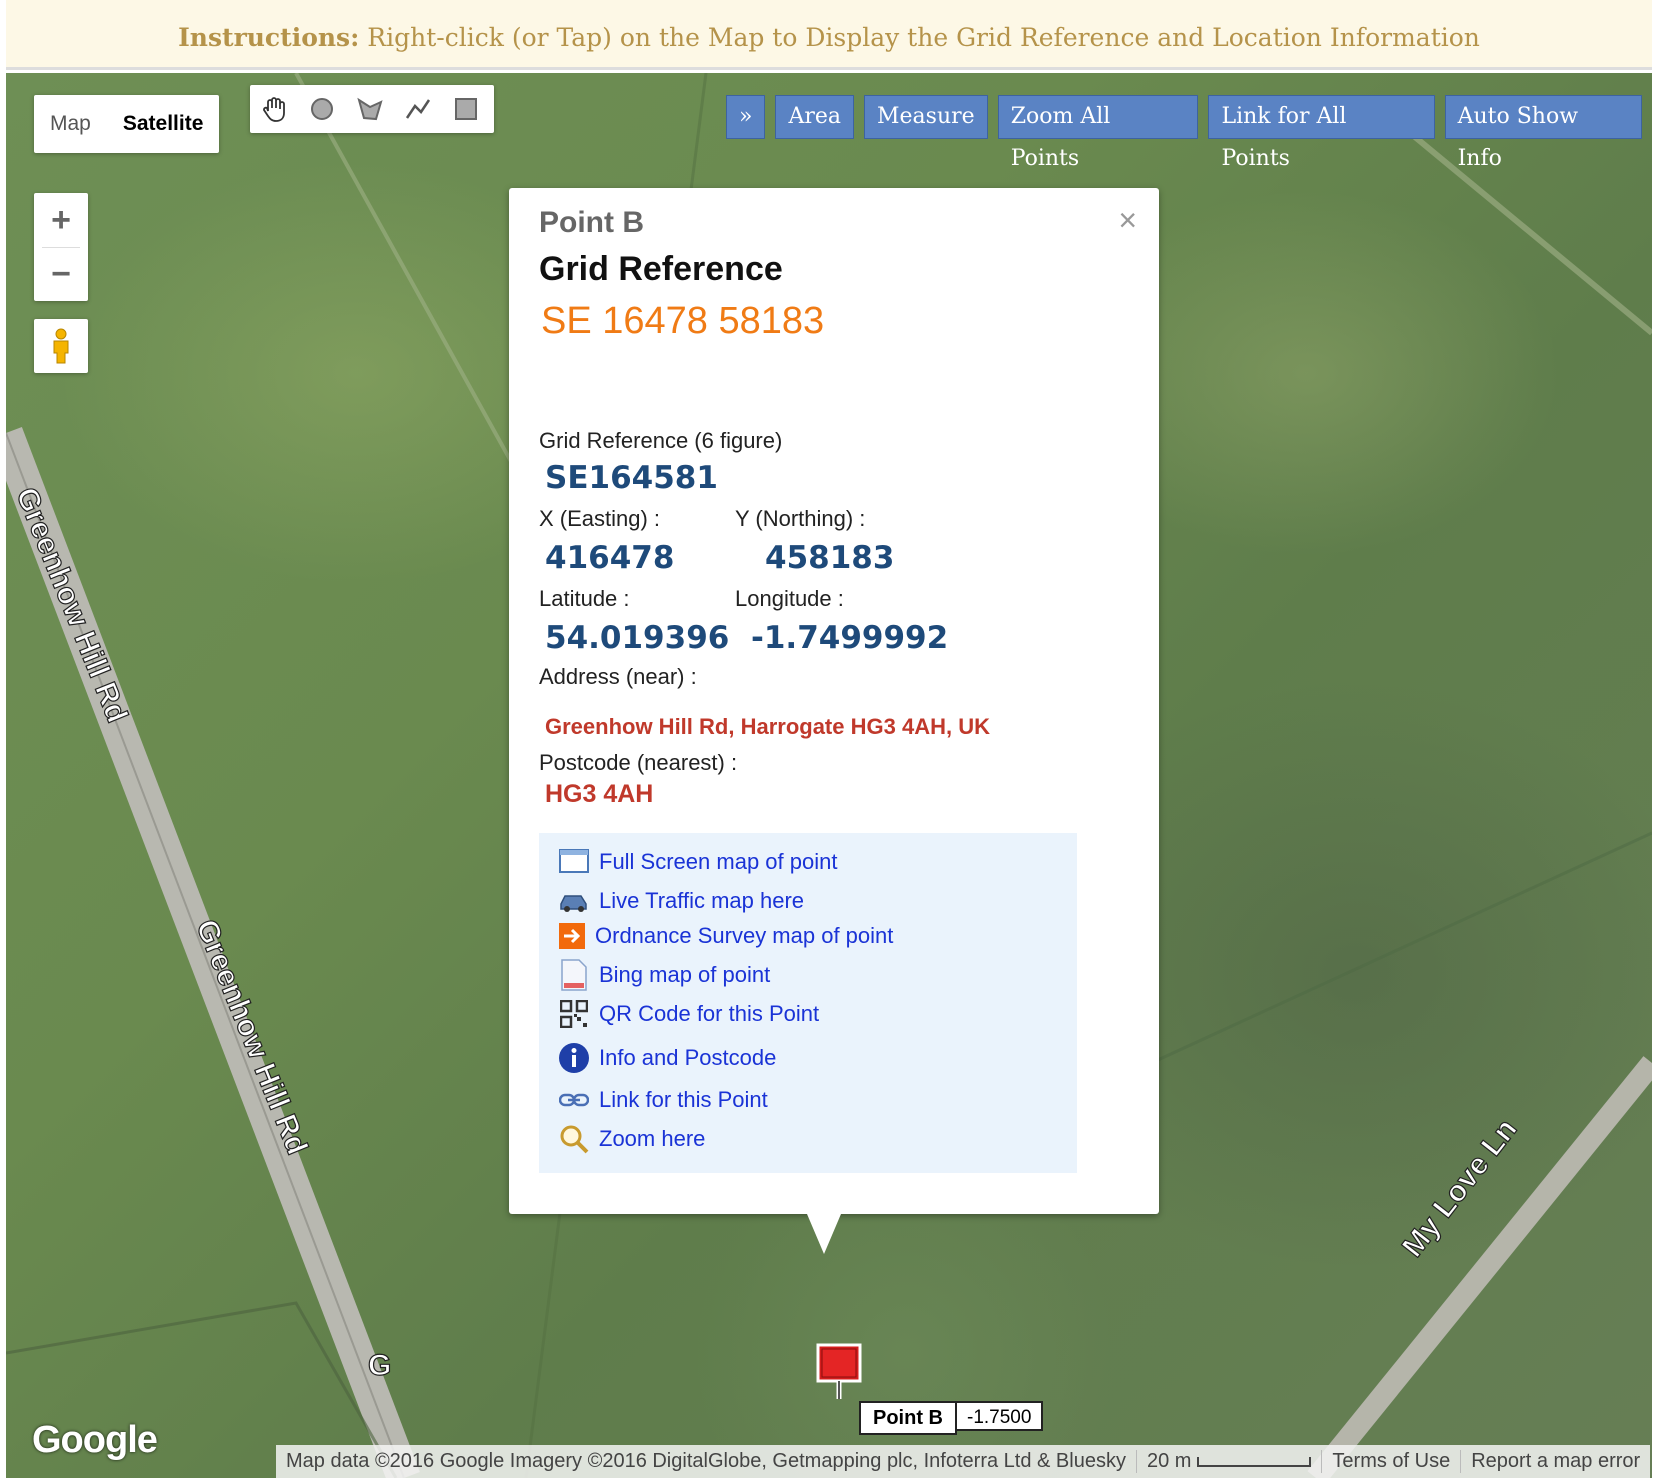  Describe the element at coordinates (1543, 133) in the screenshot. I see `auto-show-info-button: Auto Show Info` at that location.